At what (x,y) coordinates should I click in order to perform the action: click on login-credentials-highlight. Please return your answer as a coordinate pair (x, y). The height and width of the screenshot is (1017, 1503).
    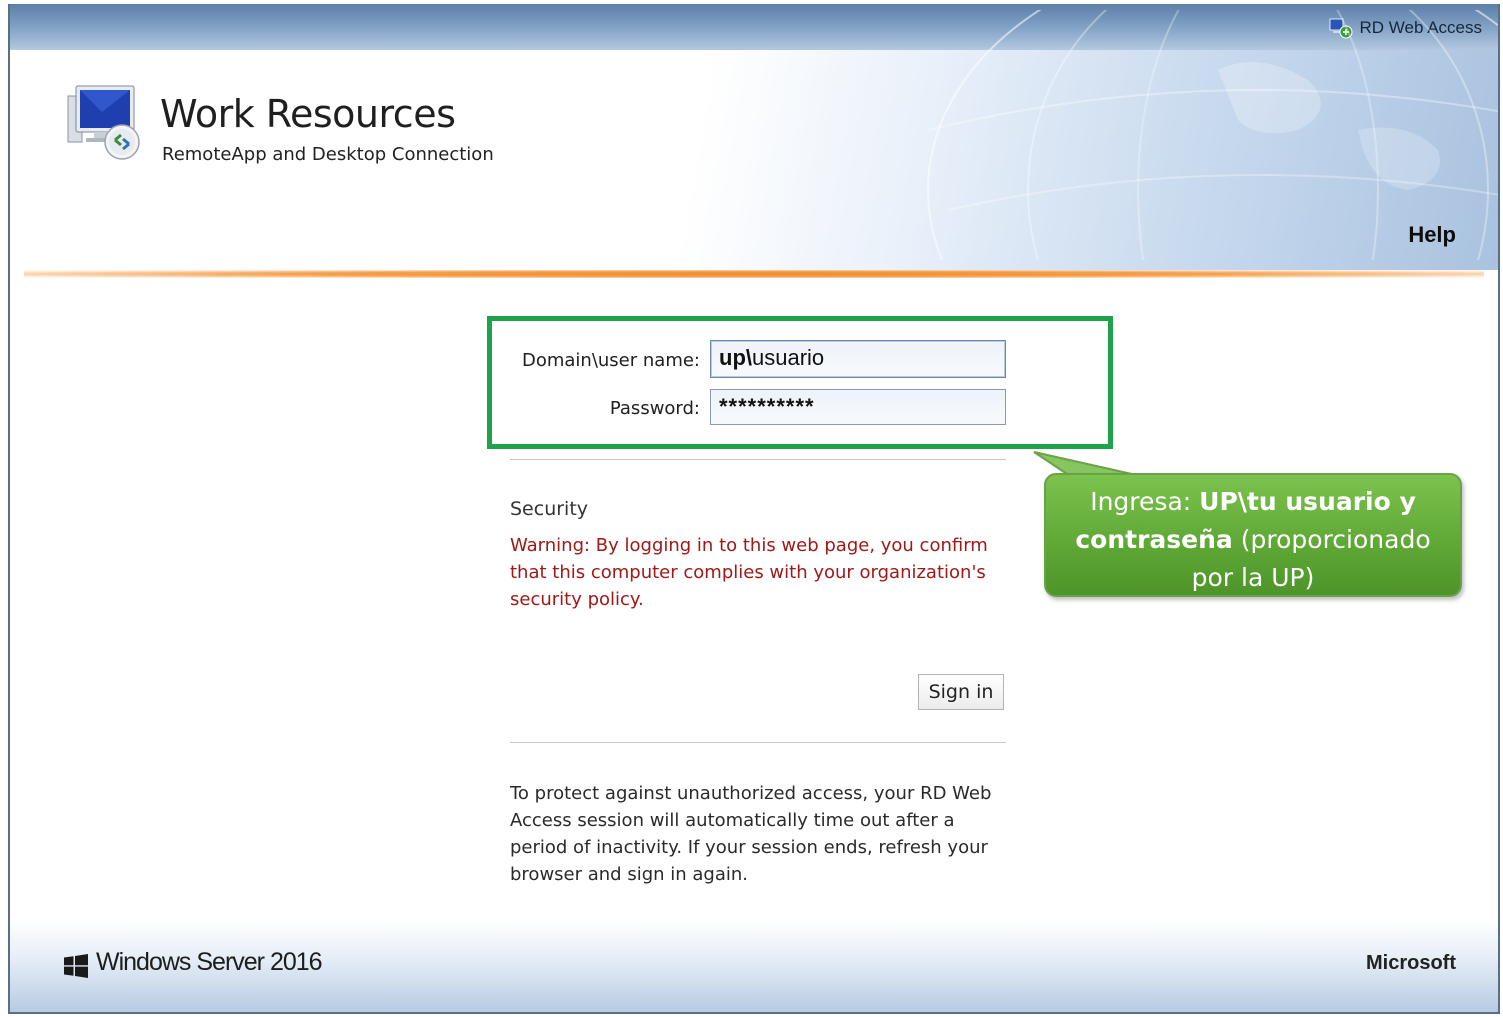
    Looking at the image, I should click on (800, 382).